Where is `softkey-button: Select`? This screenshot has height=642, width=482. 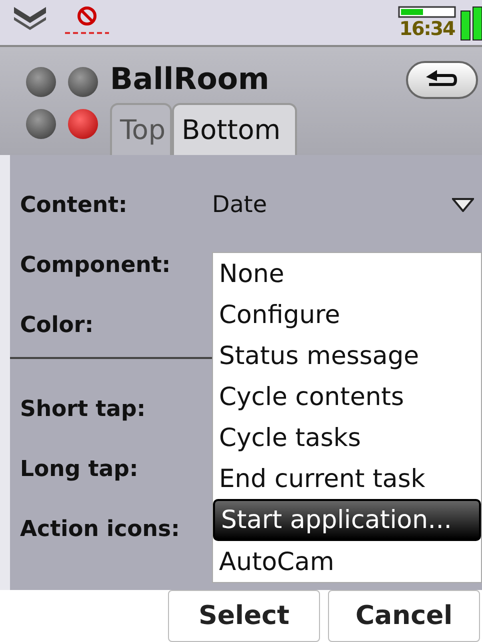
softkey-button: Select is located at coordinates (244, 616).